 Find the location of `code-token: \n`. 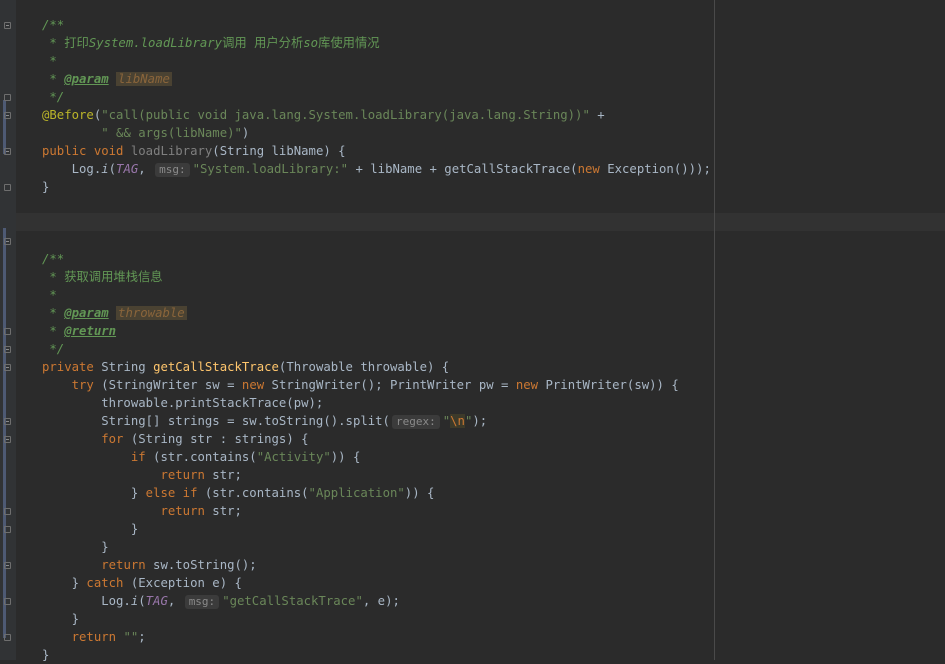

code-token: \n is located at coordinates (457, 421).